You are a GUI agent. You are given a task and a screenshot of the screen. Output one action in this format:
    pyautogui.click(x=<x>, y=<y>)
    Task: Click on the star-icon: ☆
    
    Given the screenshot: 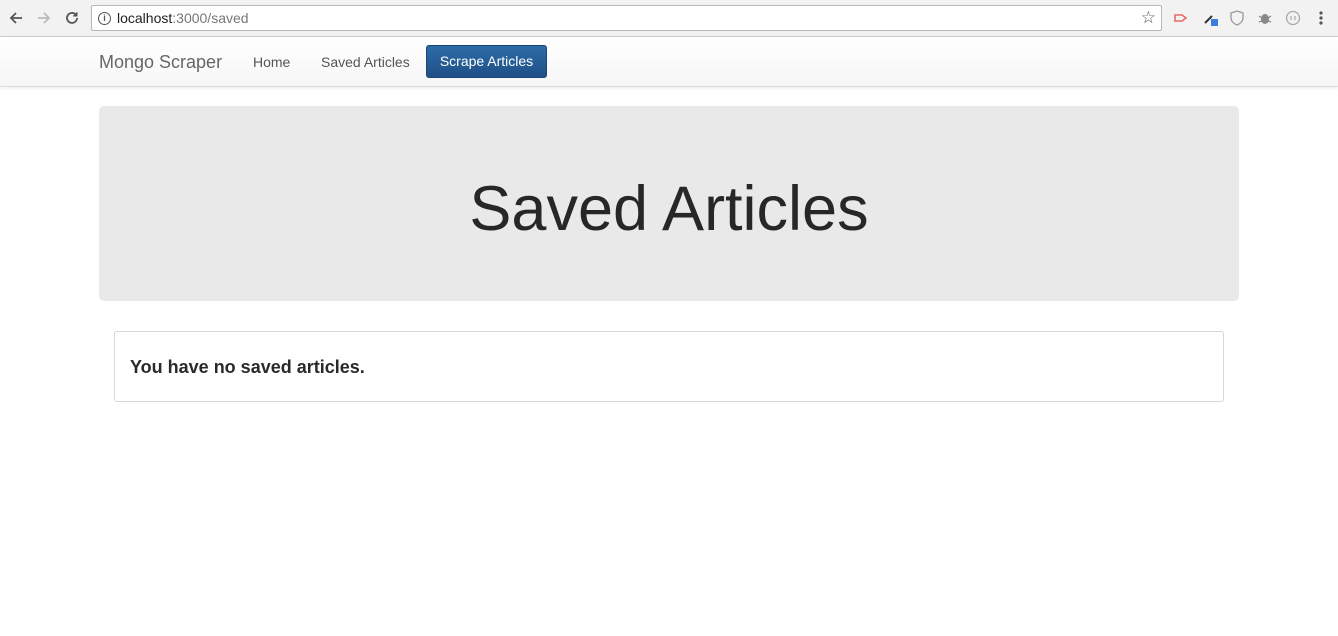 What is the action you would take?
    pyautogui.click(x=1148, y=18)
    